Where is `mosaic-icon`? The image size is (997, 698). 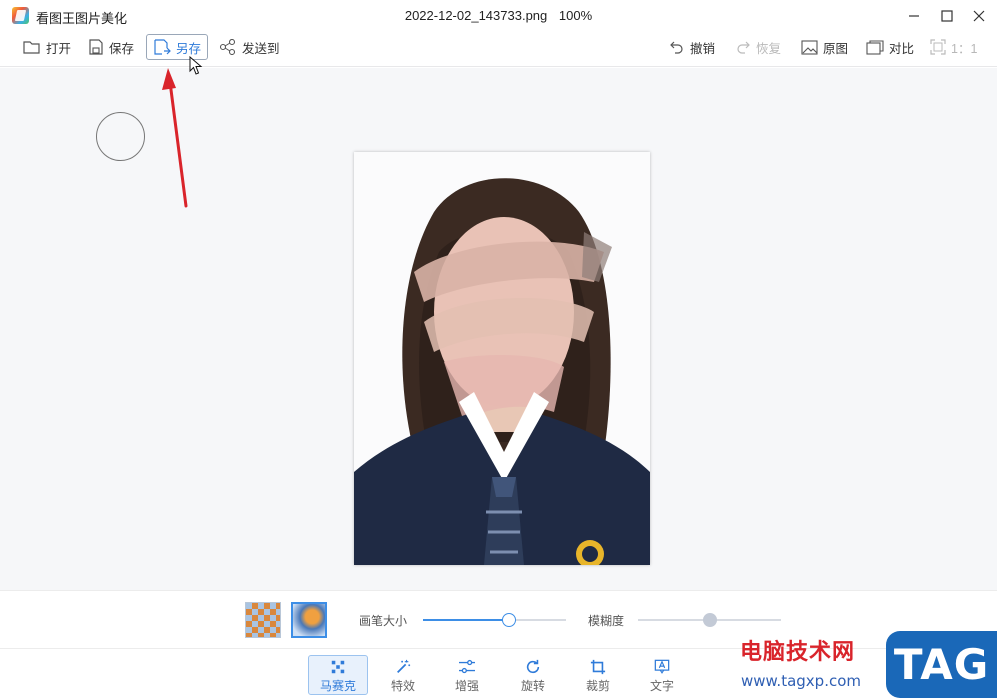 mosaic-icon is located at coordinates (338, 667).